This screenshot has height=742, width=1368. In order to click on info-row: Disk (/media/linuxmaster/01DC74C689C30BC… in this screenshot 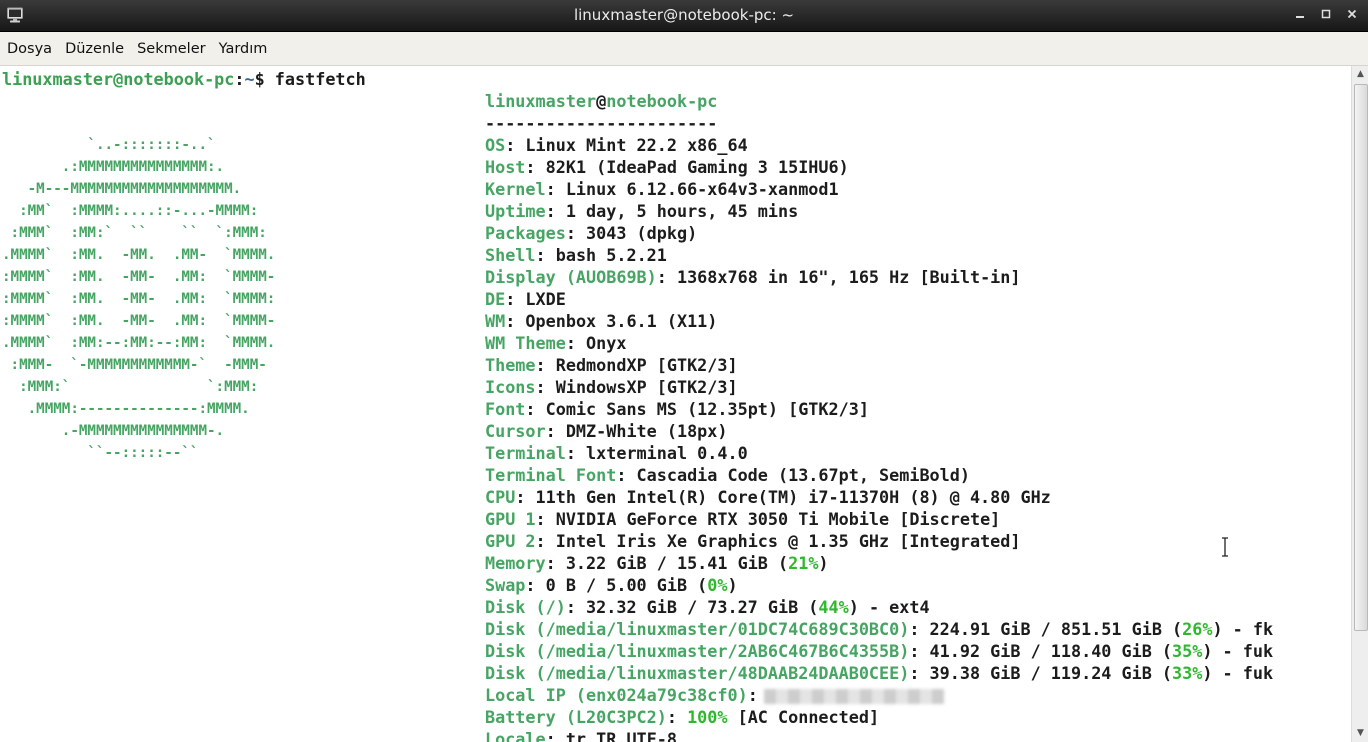, I will do `click(879, 629)`.